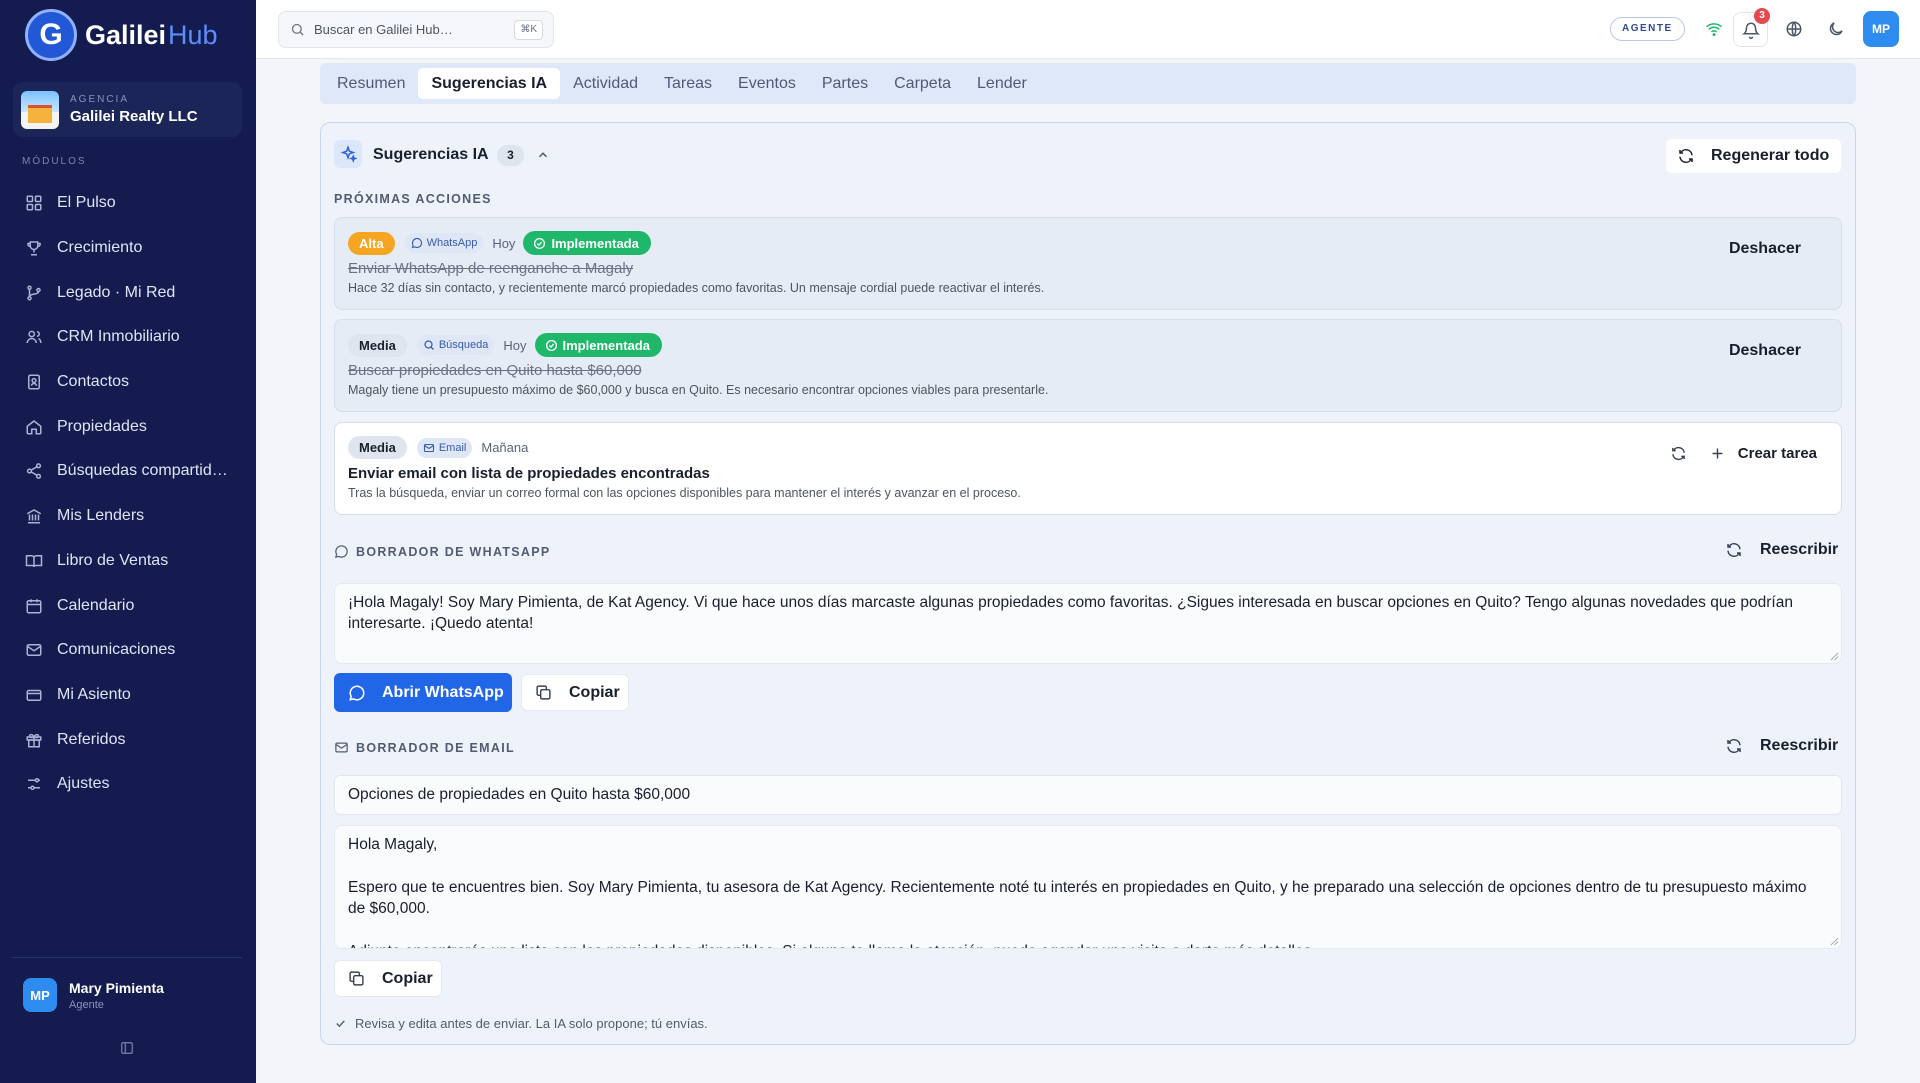  What do you see at coordinates (127, 957) in the screenshot?
I see `sidebar-divider` at bounding box center [127, 957].